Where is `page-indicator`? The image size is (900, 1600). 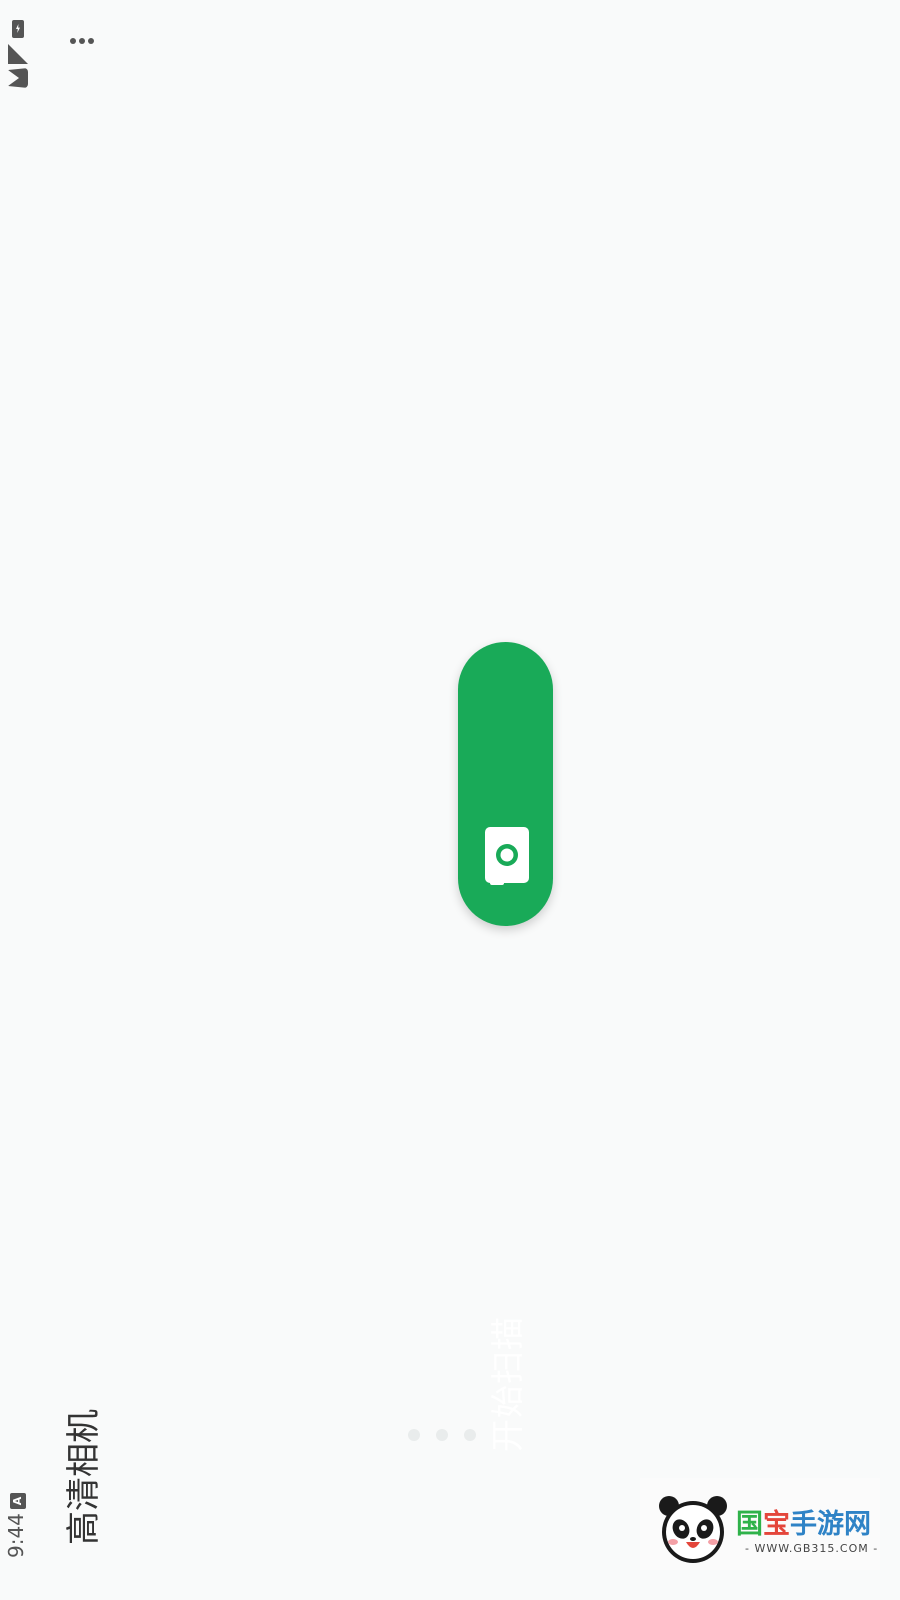
page-indicator is located at coordinates (445, 1435).